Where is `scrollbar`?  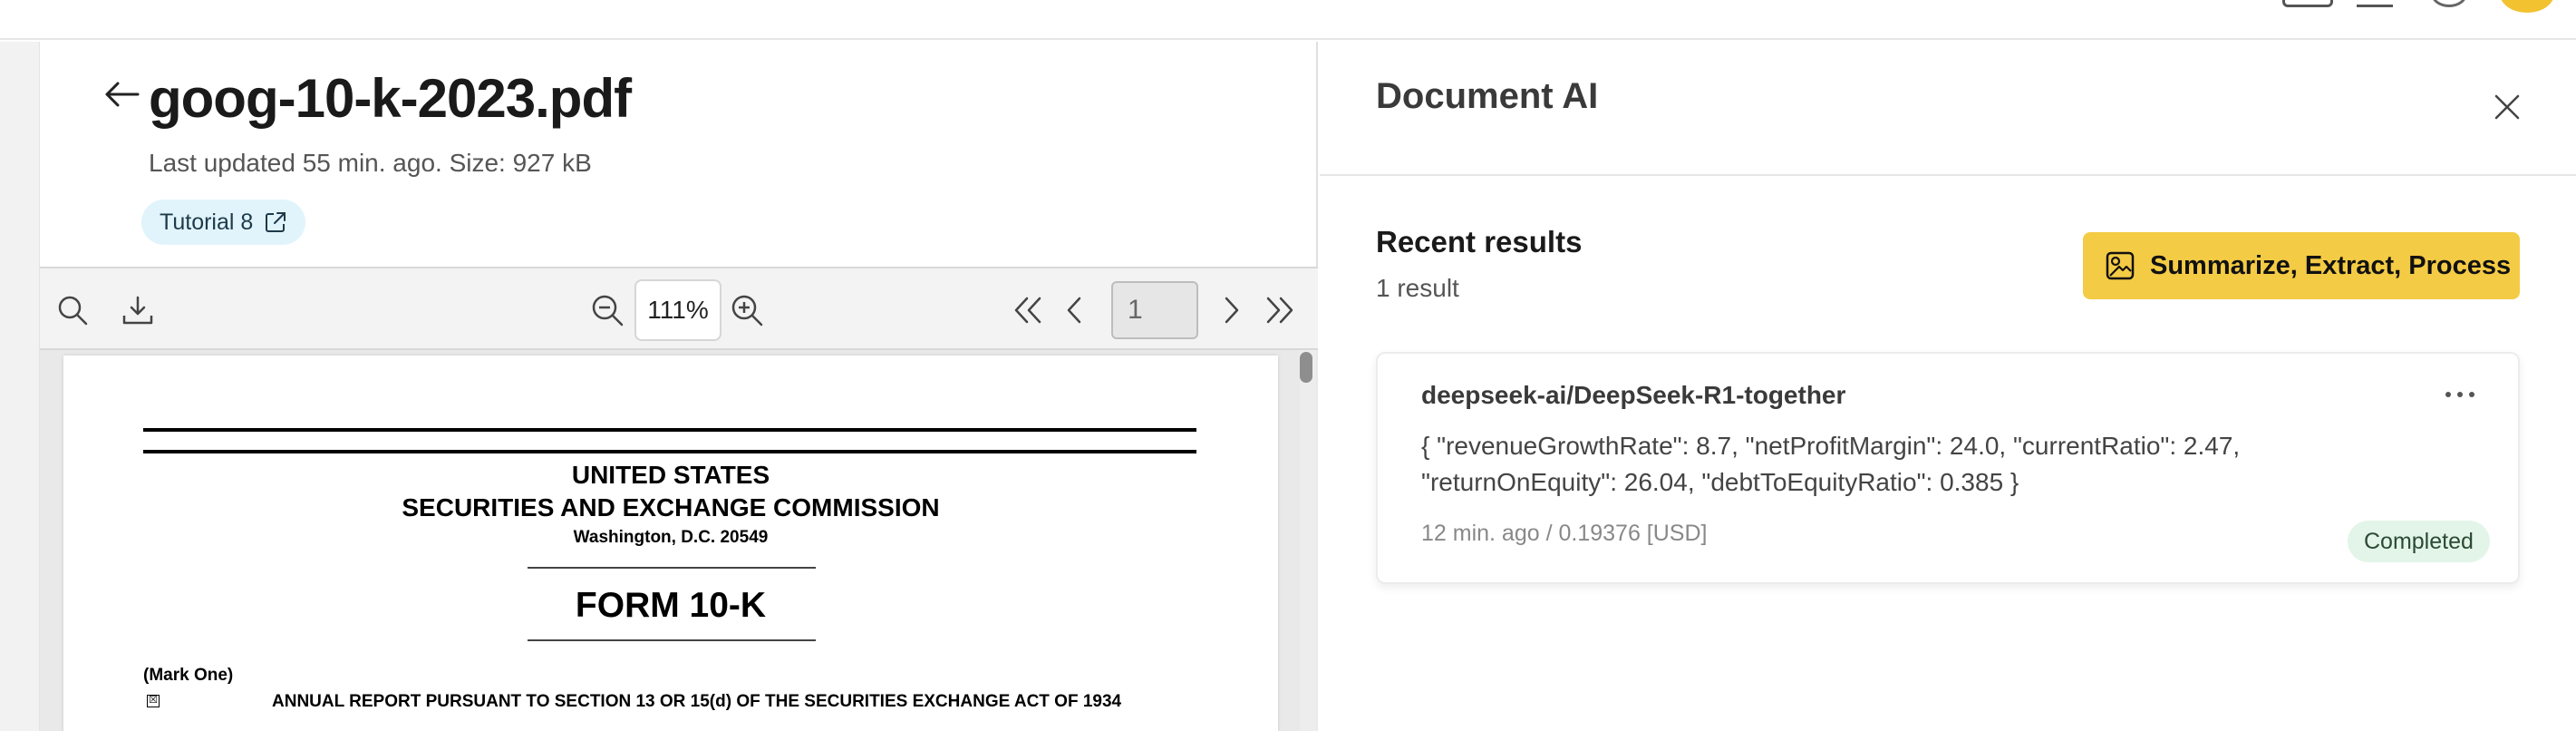
scrollbar is located at coordinates (1308, 540).